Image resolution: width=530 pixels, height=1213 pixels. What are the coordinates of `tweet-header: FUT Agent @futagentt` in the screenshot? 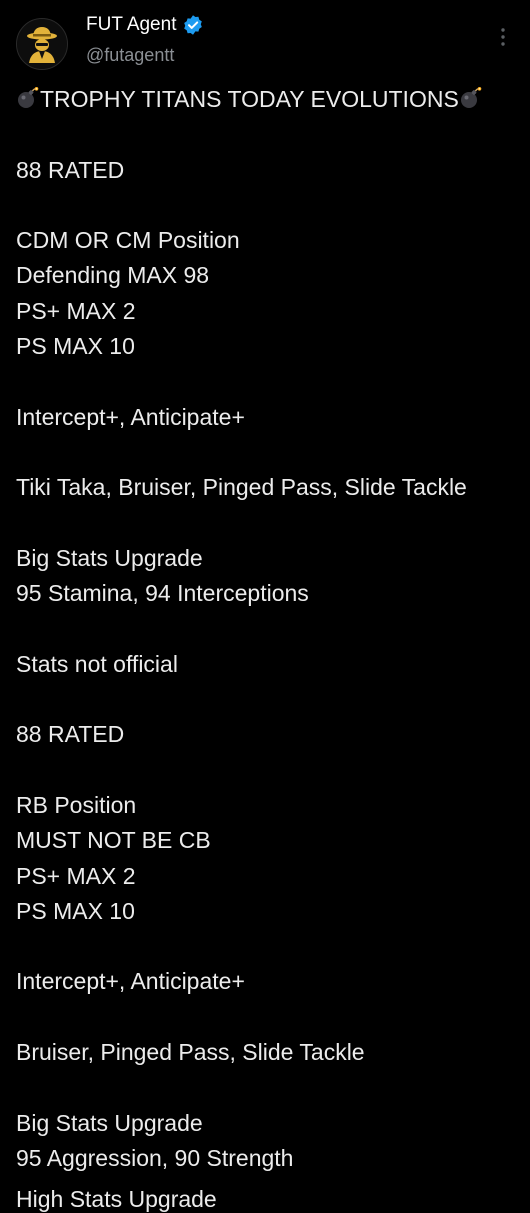 It's located at (265, 40).